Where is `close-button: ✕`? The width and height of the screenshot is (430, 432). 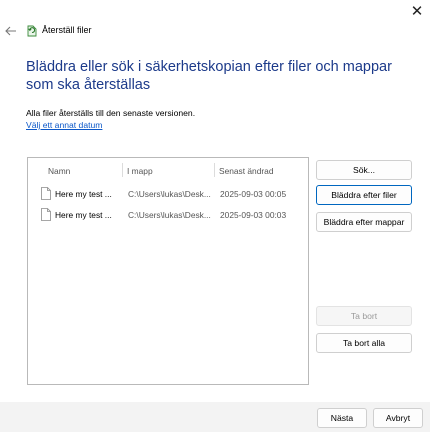 close-button: ✕ is located at coordinates (417, 11).